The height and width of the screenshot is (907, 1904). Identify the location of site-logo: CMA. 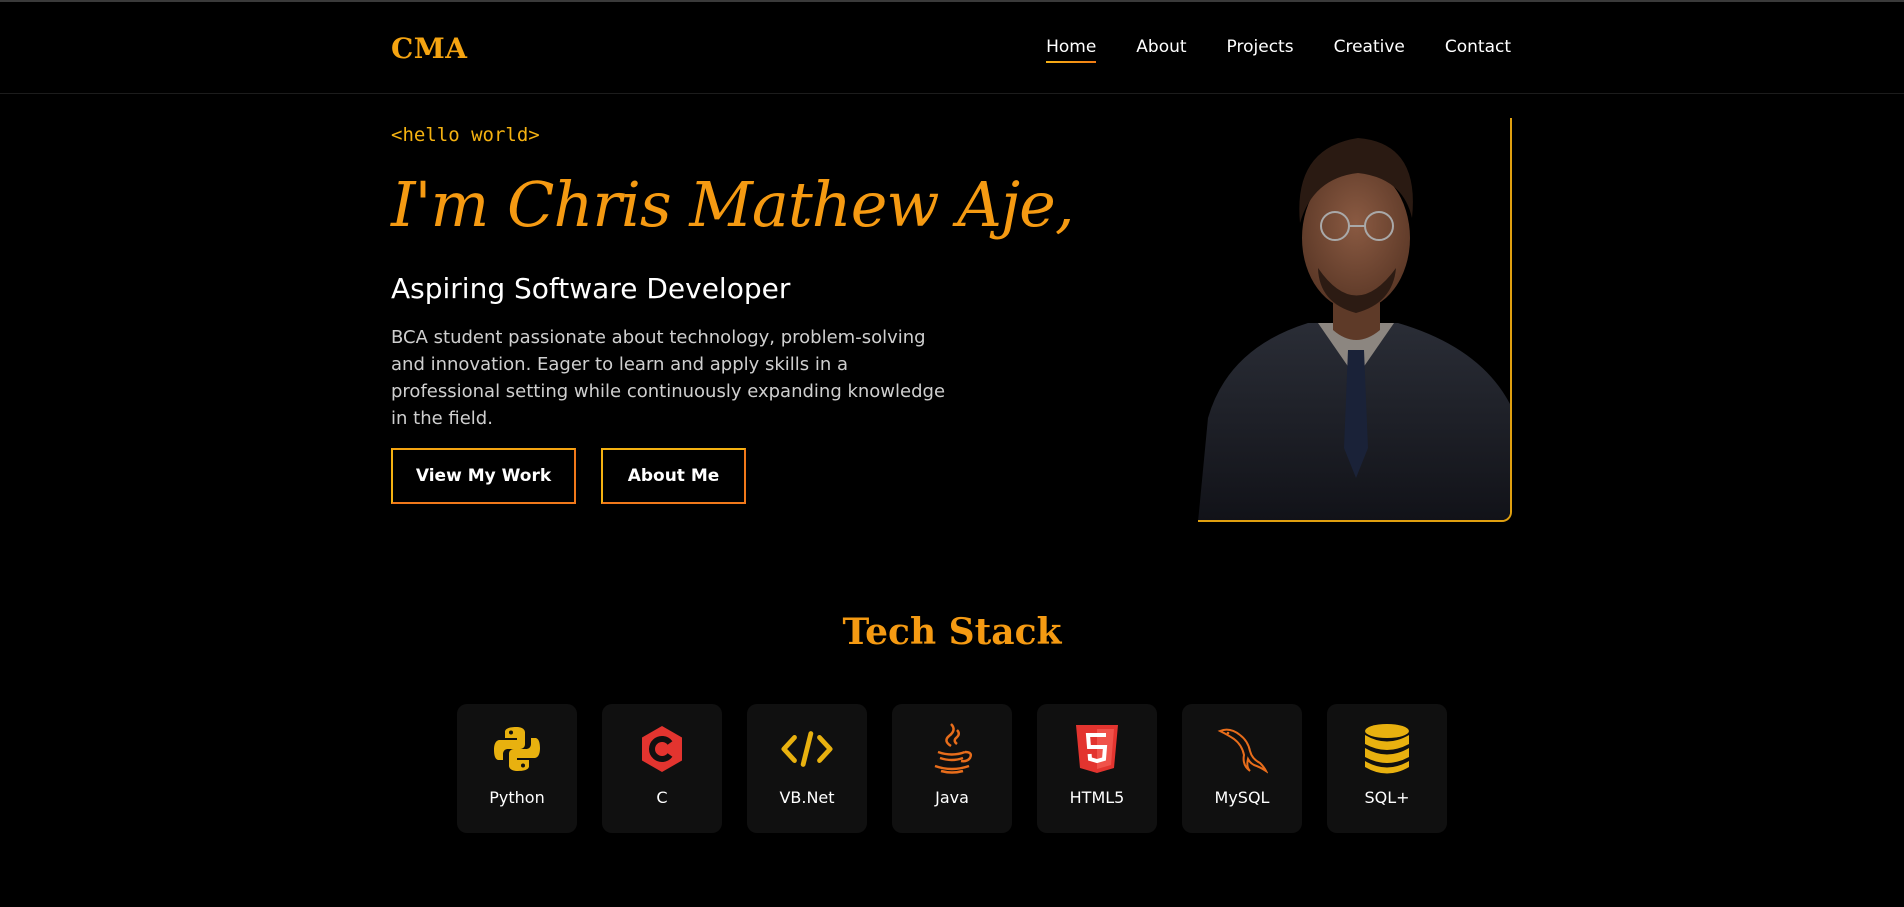
(429, 48).